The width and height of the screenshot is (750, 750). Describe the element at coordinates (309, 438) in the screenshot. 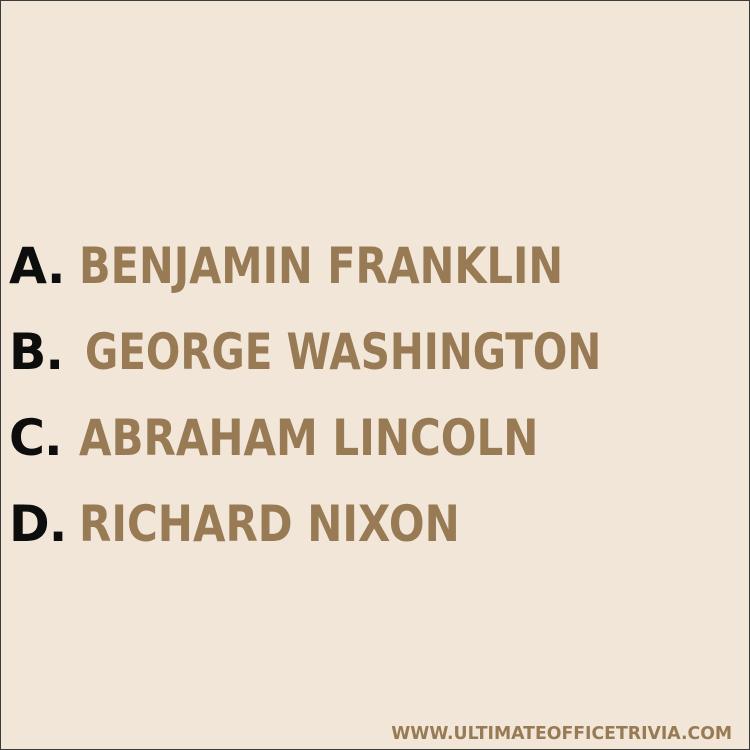

I see `option-text: ABRAHAM LINCOLN` at that location.